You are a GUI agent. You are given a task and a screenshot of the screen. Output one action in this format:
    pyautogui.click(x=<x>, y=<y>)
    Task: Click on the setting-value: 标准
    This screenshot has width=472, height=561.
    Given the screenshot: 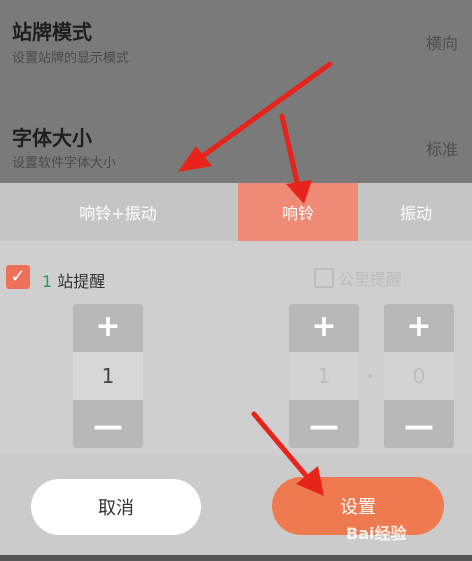 What is the action you would take?
    pyautogui.click(x=441, y=149)
    